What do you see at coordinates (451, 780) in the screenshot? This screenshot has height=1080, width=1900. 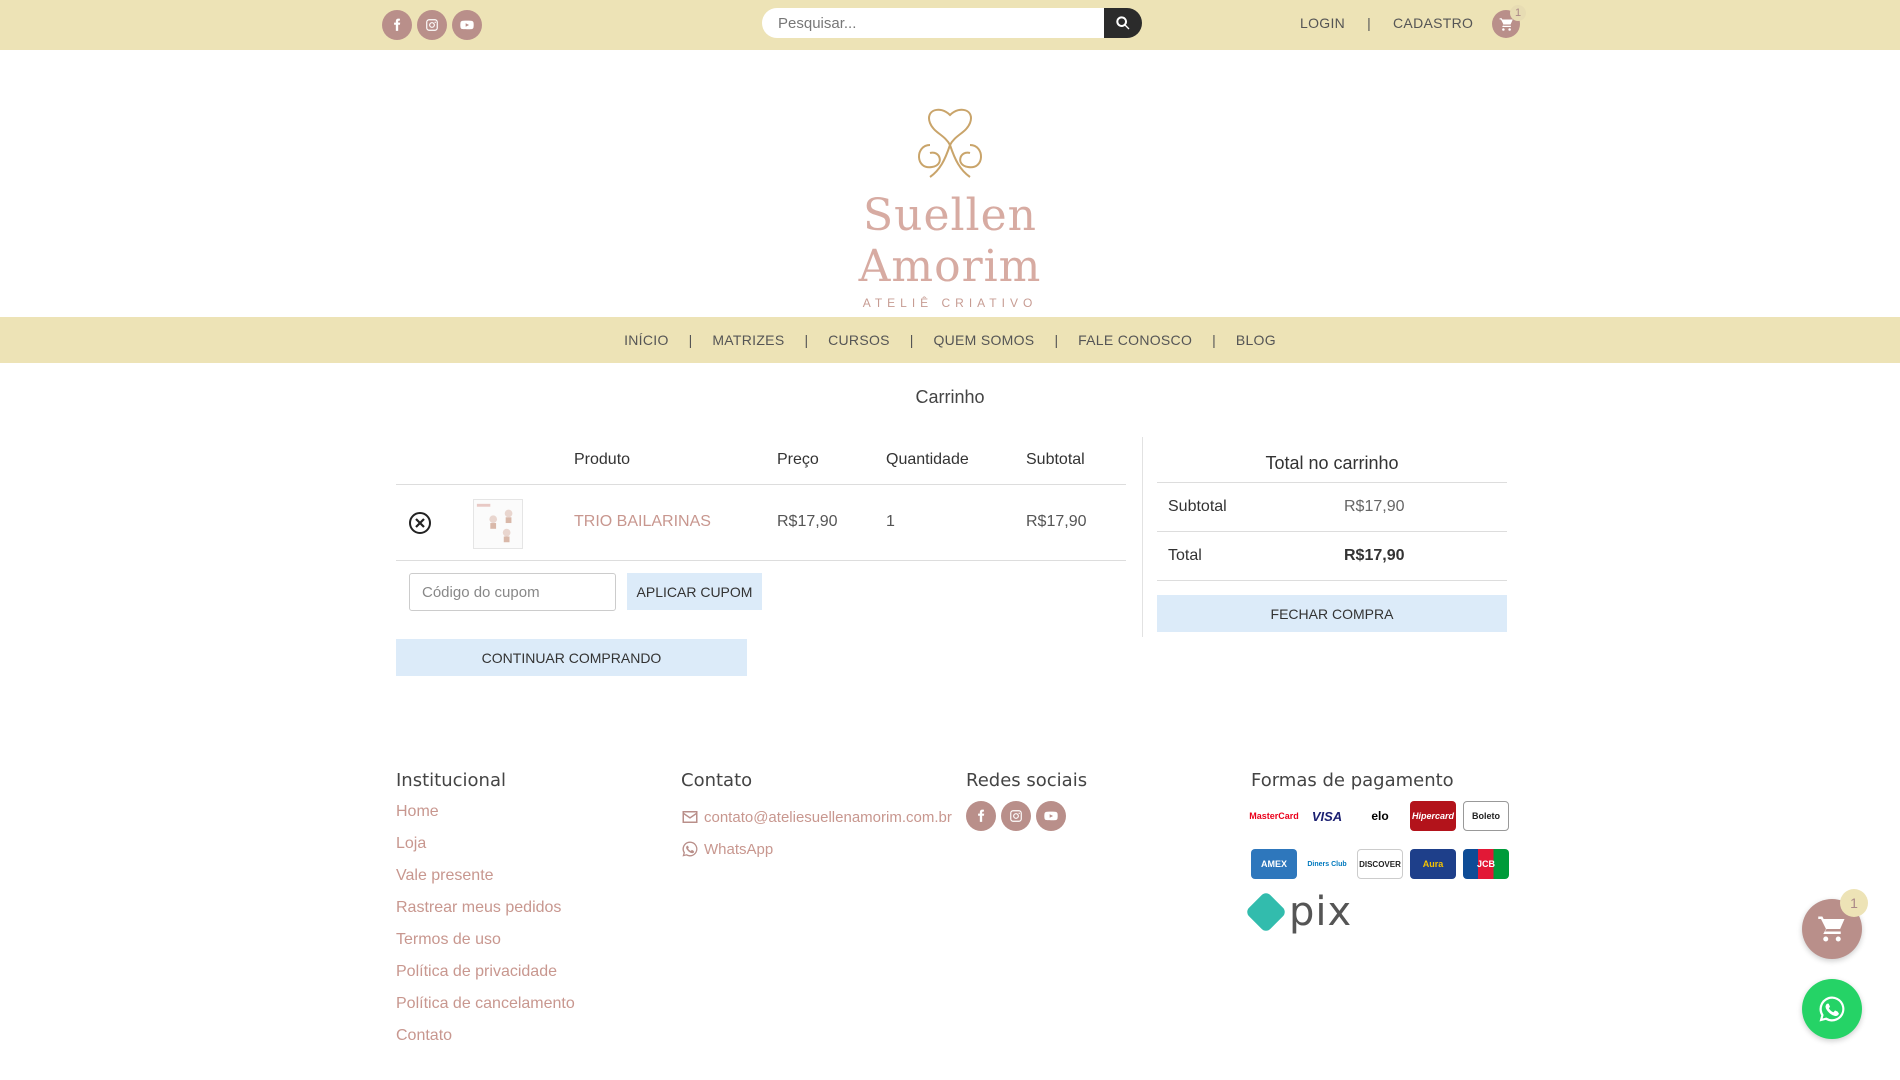 I see `footer-institutional-title: Institucional` at bounding box center [451, 780].